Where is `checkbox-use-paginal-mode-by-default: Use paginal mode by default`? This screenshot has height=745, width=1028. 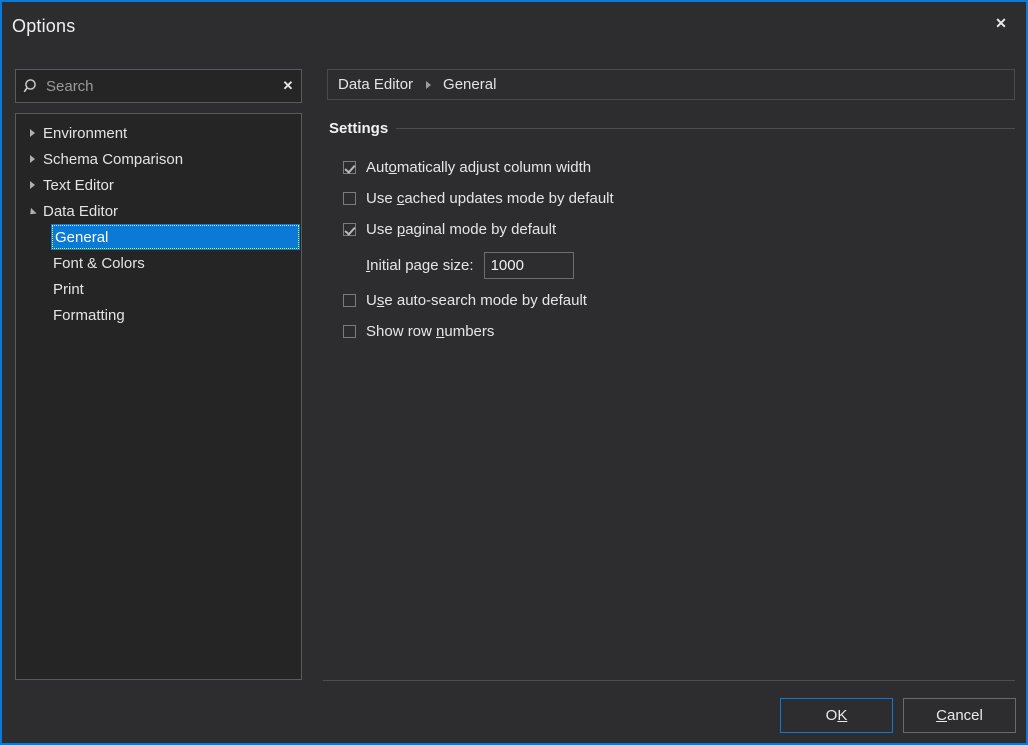
checkbox-use-paginal-mode-by-default: Use paginal mode by default is located at coordinates (673, 229).